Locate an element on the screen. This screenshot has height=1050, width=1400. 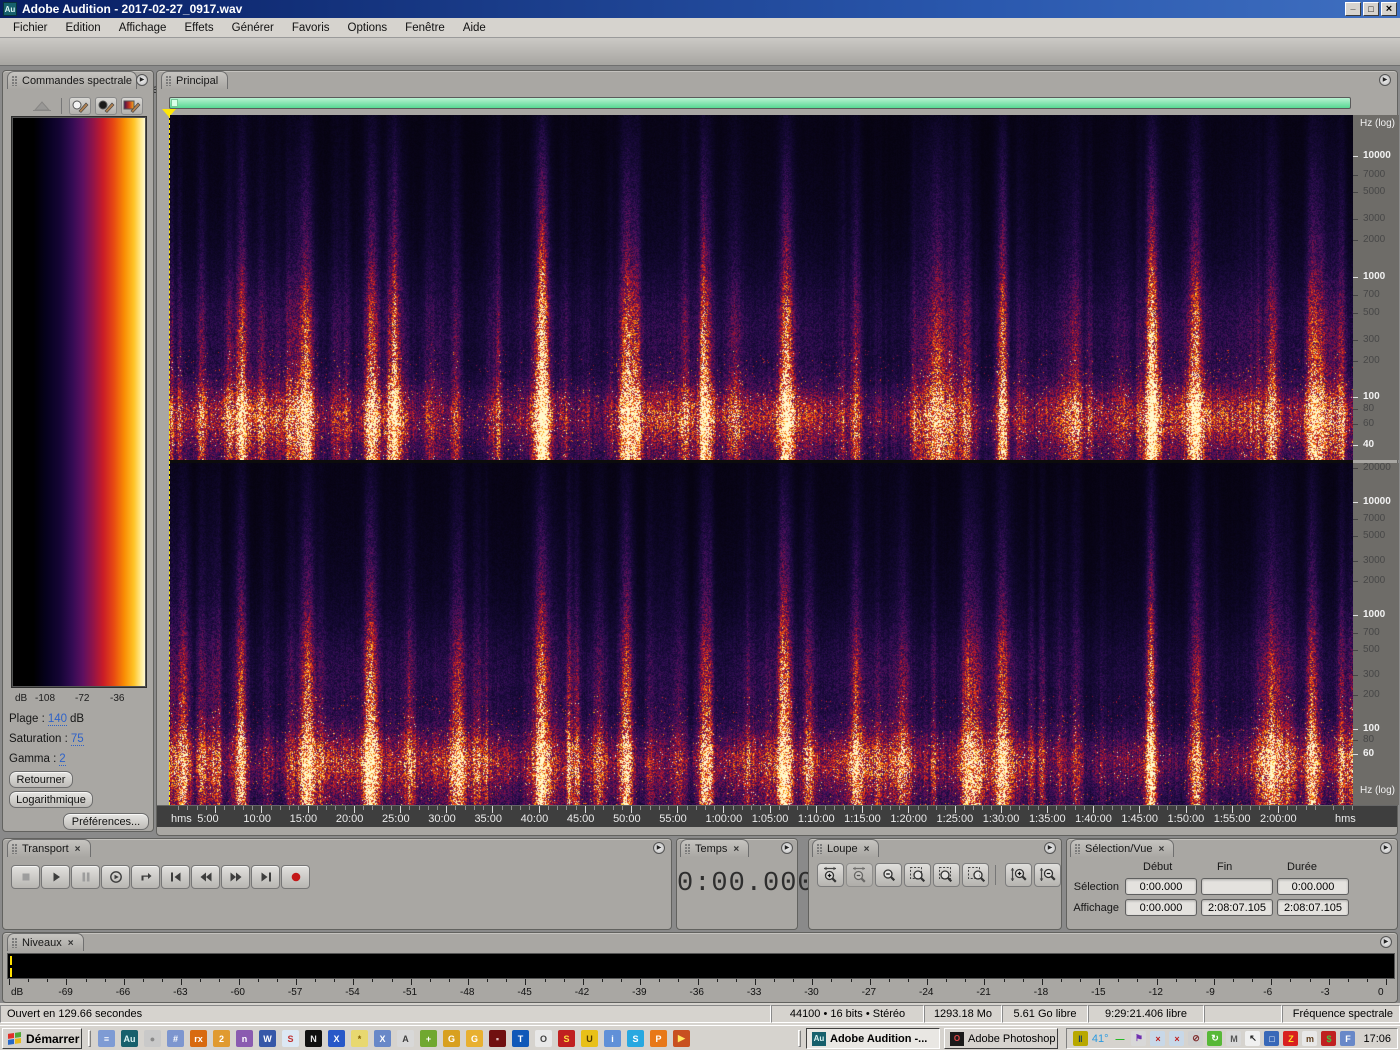
quicklaunch-notes-icon: A is located at coordinates (405, 1038).